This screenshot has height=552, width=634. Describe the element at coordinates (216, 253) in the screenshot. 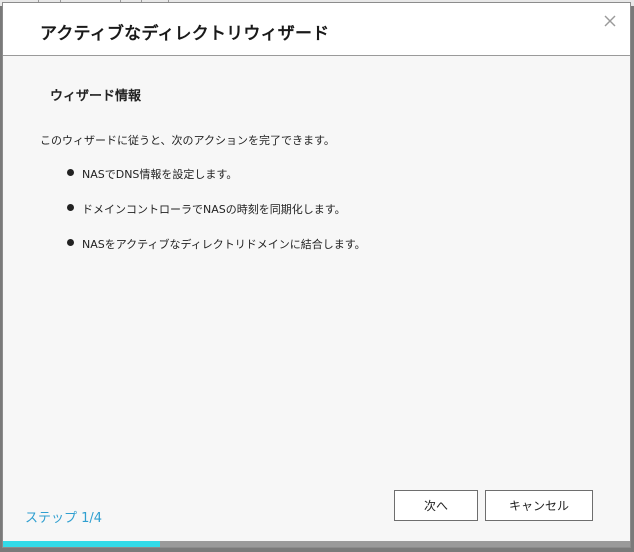

I see `list-item: NASをアクティブなディレクトリドメインに結合します。` at that location.